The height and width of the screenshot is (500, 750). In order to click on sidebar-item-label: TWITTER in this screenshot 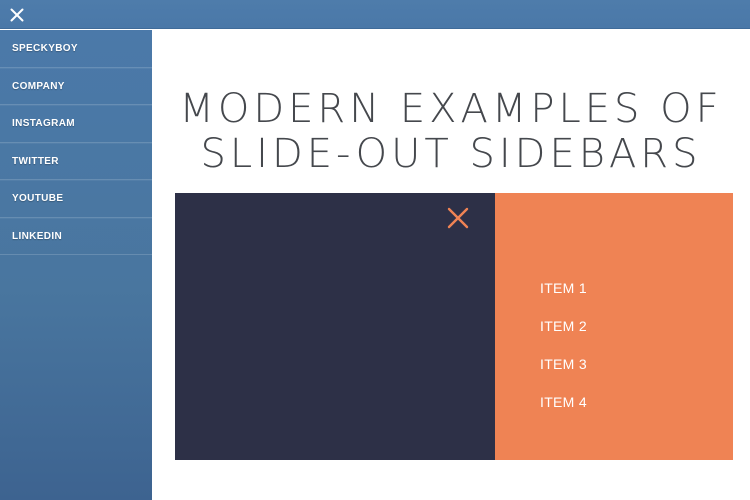, I will do `click(35, 161)`.